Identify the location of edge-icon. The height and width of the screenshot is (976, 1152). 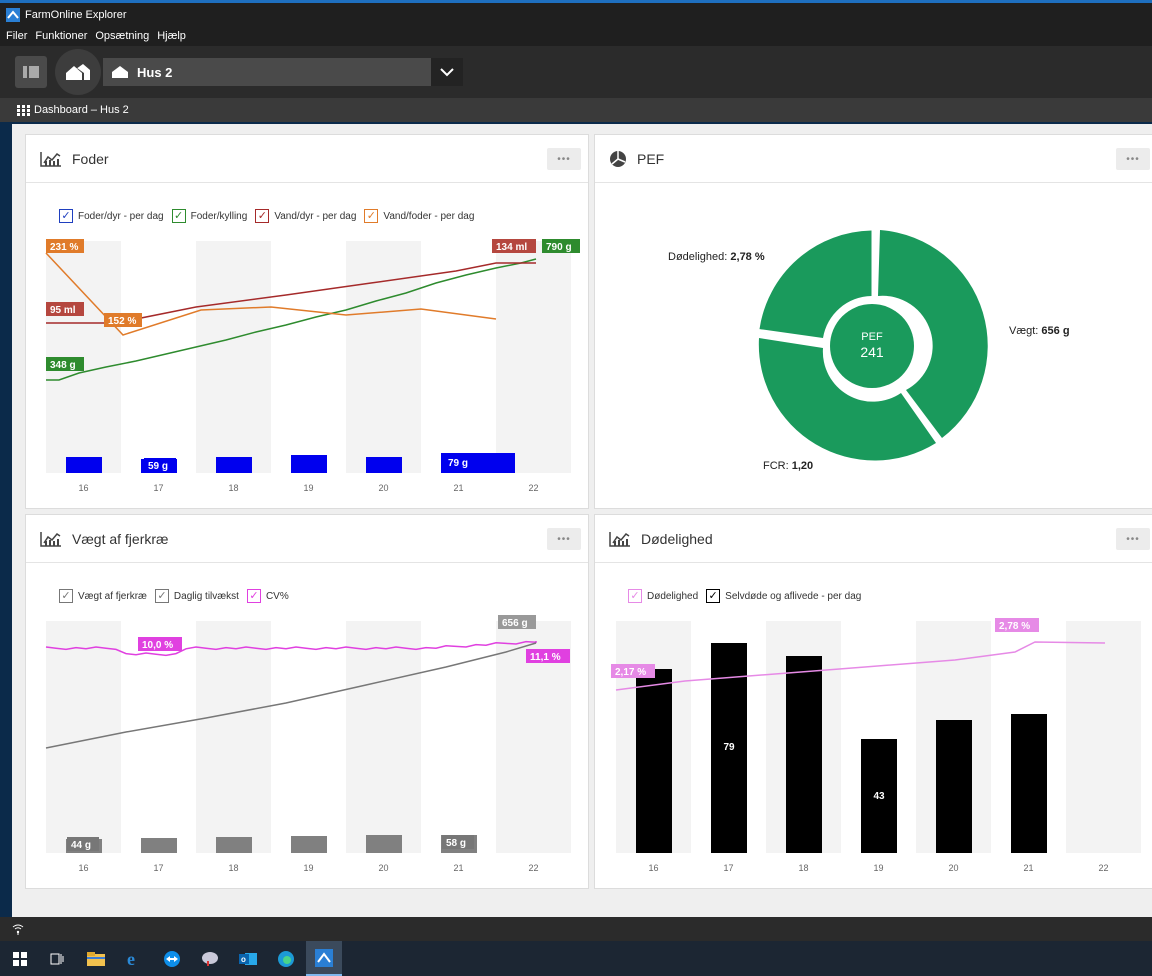
(286, 958).